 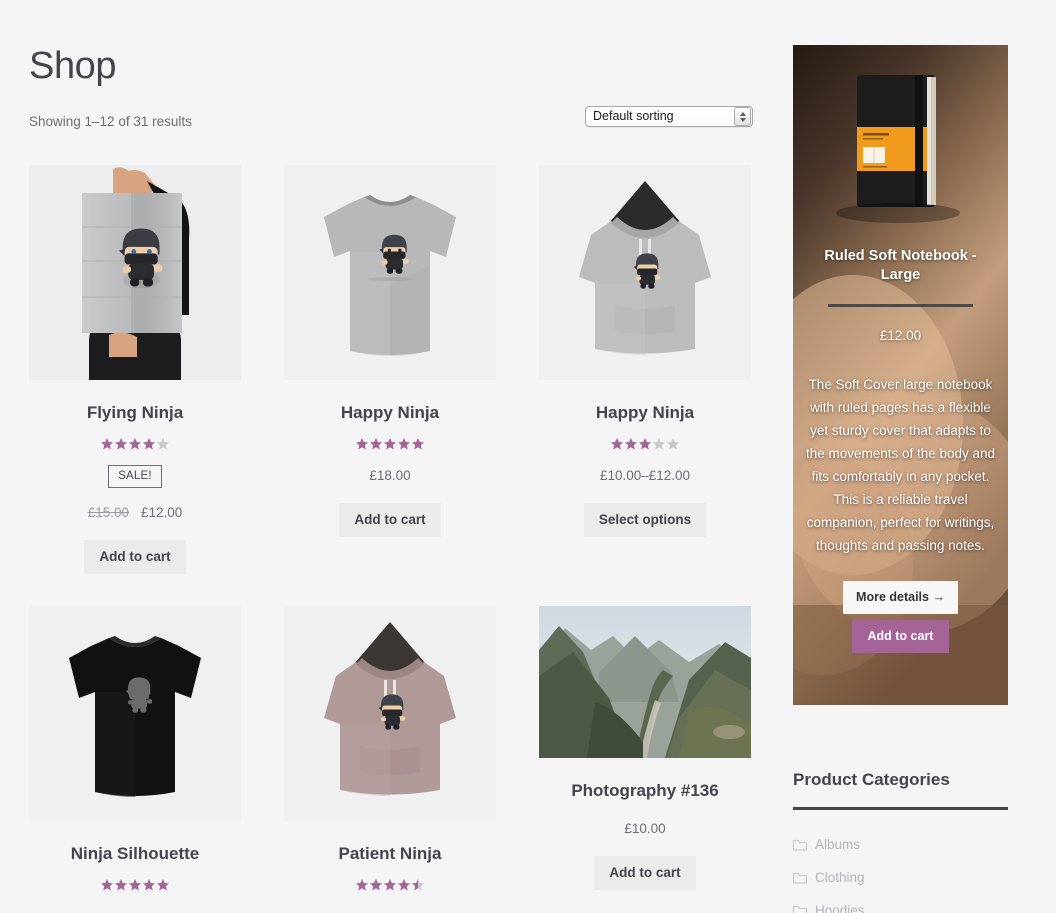 I want to click on sale-badge: SALE!, so click(x=135, y=476).